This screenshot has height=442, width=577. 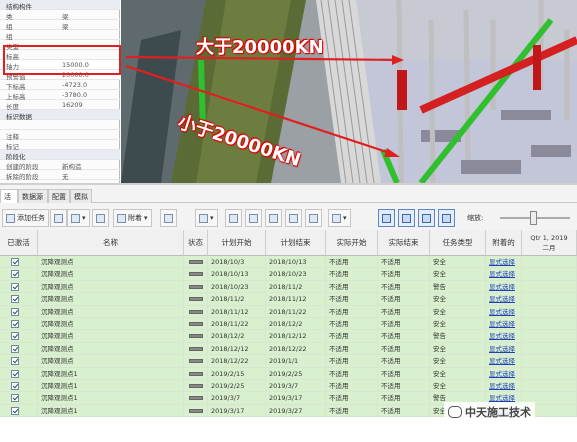 What do you see at coordinates (60, 135) in the screenshot?
I see `property-row: 注释` at bounding box center [60, 135].